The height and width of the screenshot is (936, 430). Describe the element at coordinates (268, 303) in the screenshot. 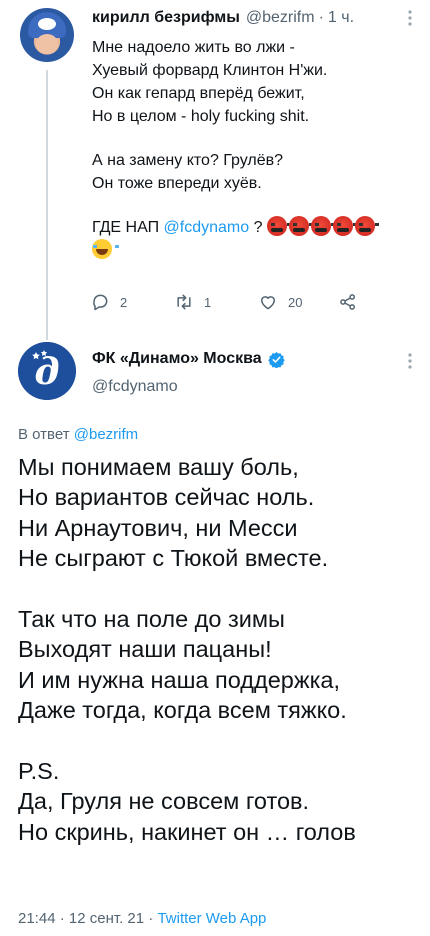

I see `heart-icon` at that location.